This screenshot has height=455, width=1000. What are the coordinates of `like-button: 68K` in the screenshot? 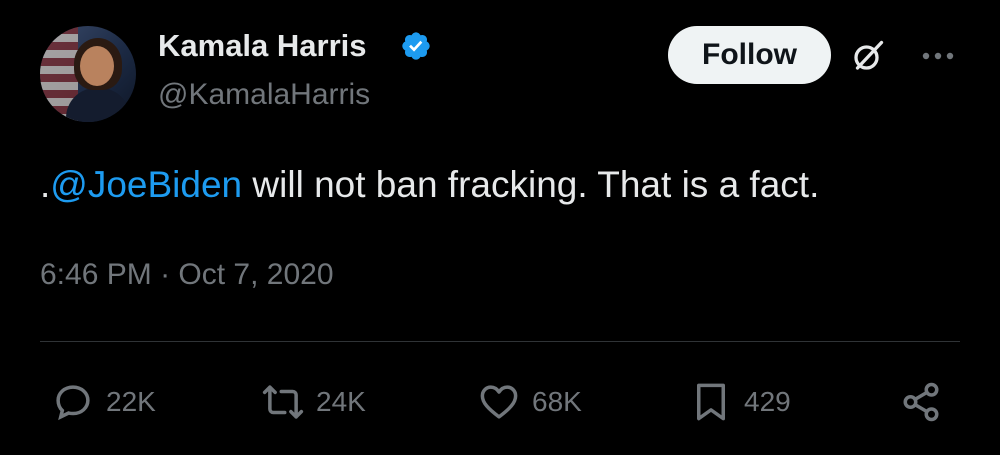 It's located at (530, 402).